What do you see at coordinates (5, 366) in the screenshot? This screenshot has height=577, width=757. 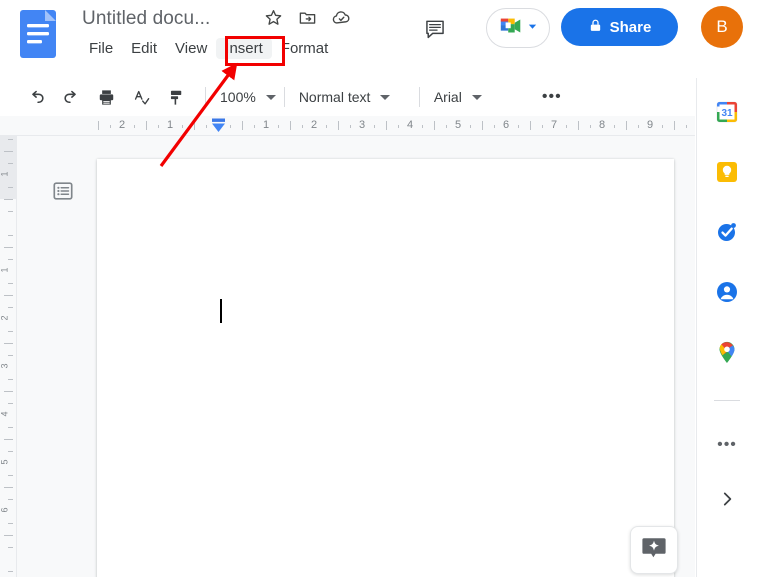 I see `vertical-ruler-number: 3` at bounding box center [5, 366].